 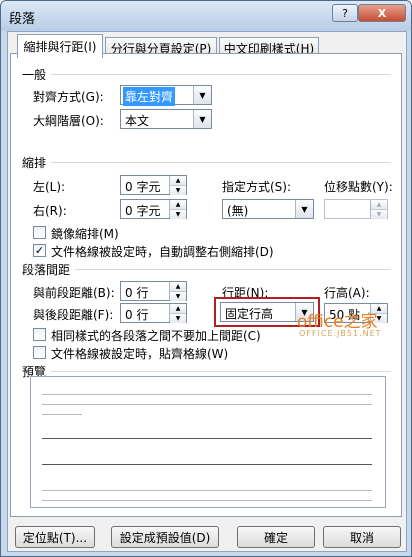 I want to click on indentation-heading: 縮排, so click(x=34, y=163).